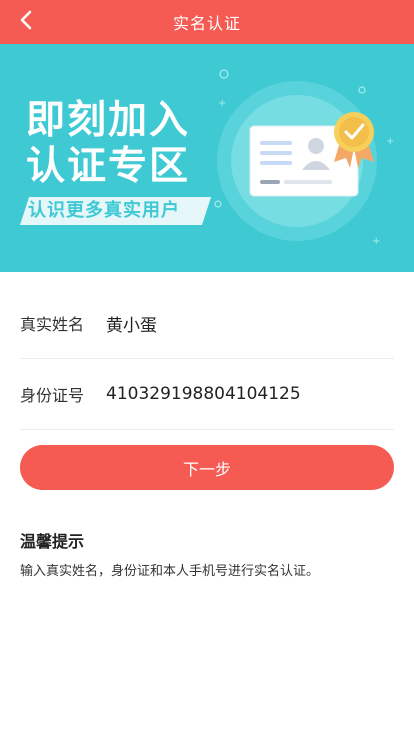 This screenshot has height=736, width=414. Describe the element at coordinates (108, 120) in the screenshot. I see `banner-headline-line1: 即刻加入` at that location.